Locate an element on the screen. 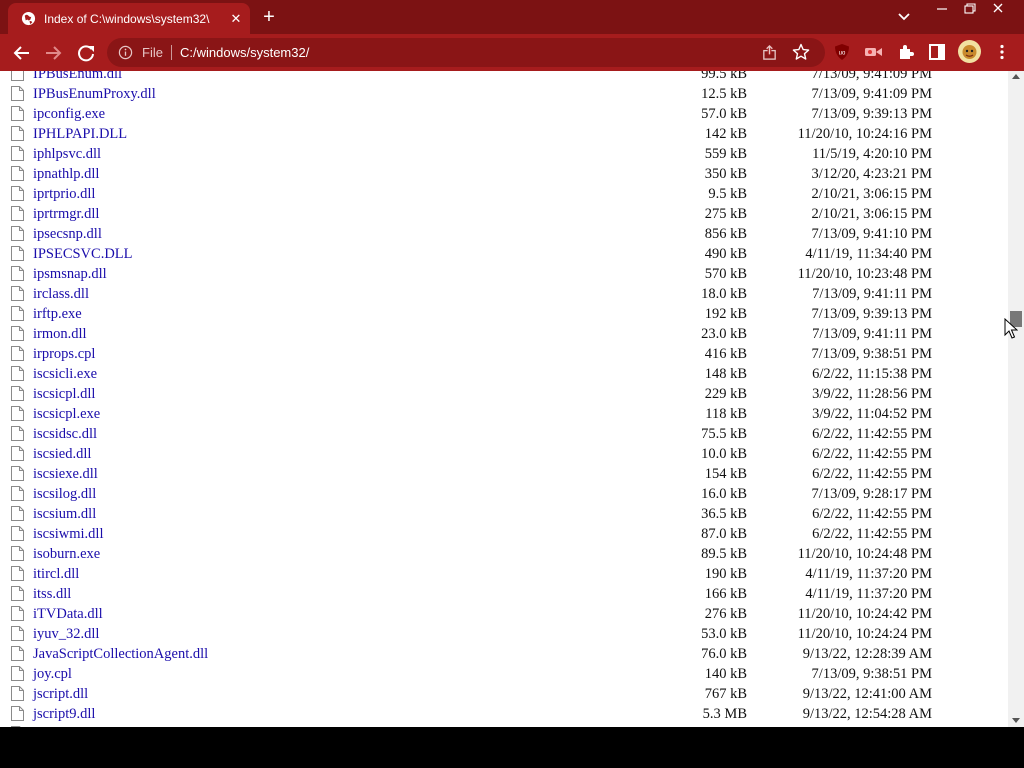  file-link: isoburn.exe is located at coordinates (66, 554).